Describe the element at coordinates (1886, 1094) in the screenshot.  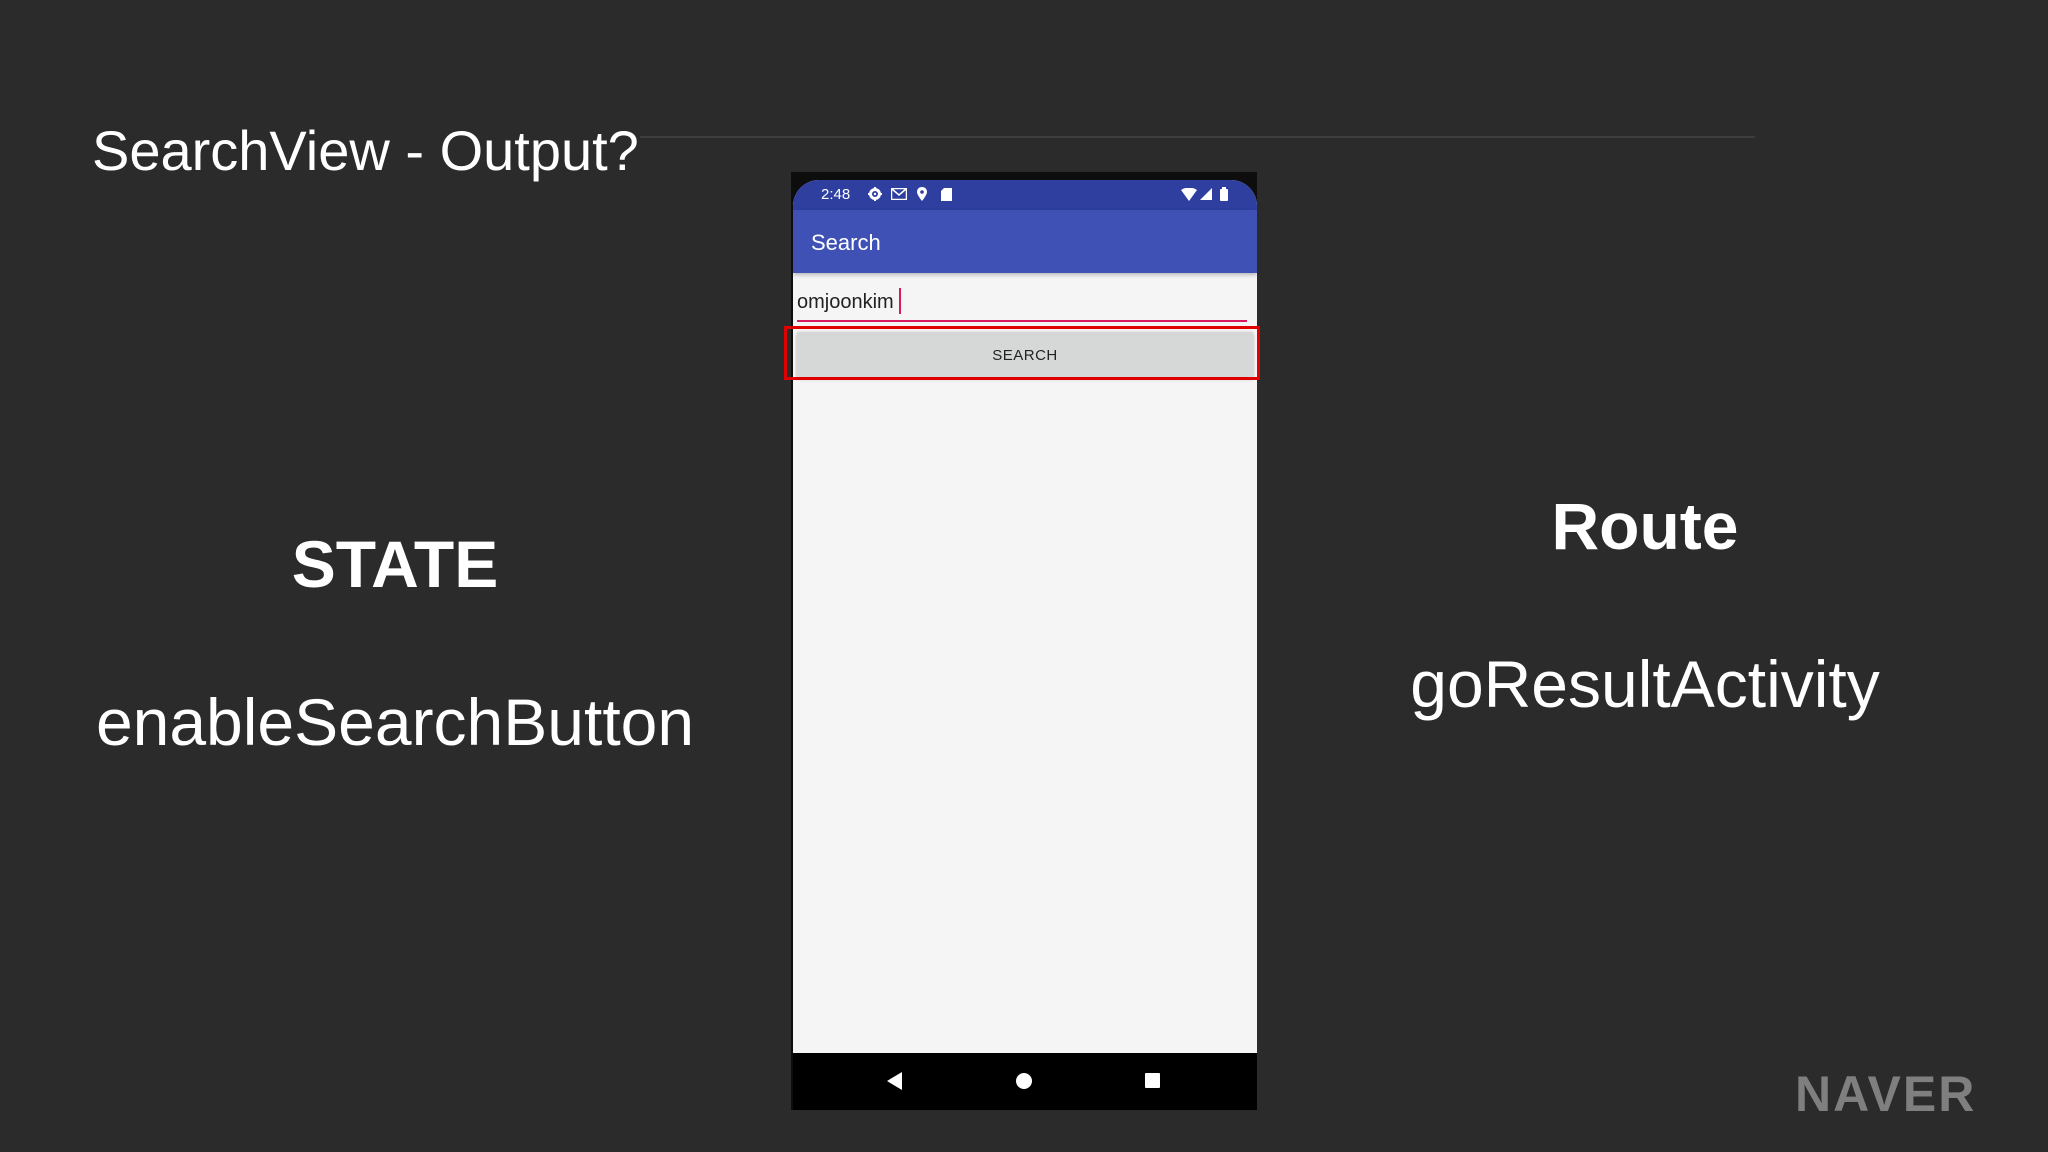
I see `naver-logo: NAVER` at that location.